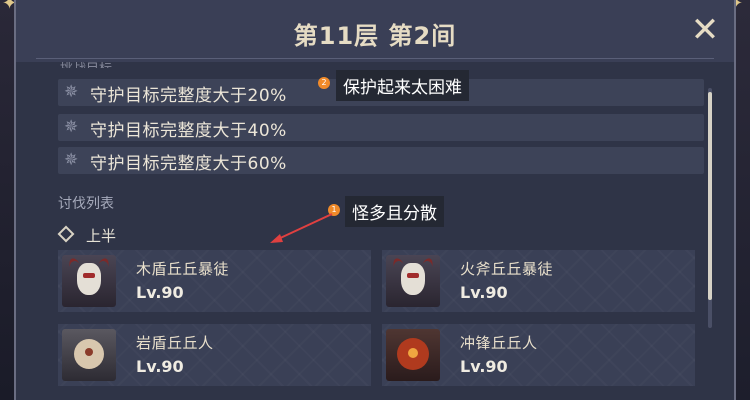  Describe the element at coordinates (86, 204) in the screenshot. I see `section-title-enemies: 讨伐列表` at that location.